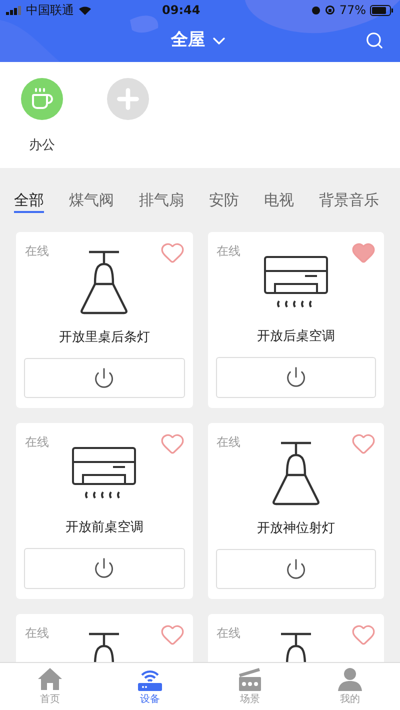  What do you see at coordinates (200, 41) in the screenshot?
I see `home-selector: 全屋` at bounding box center [200, 41].